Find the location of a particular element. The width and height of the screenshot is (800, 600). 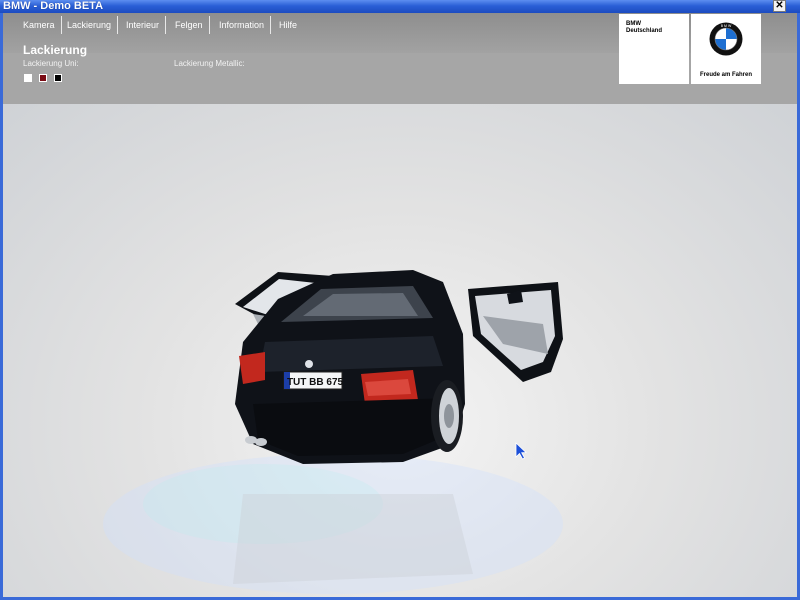

mouse-cursor-icon is located at coordinates (521, 451).